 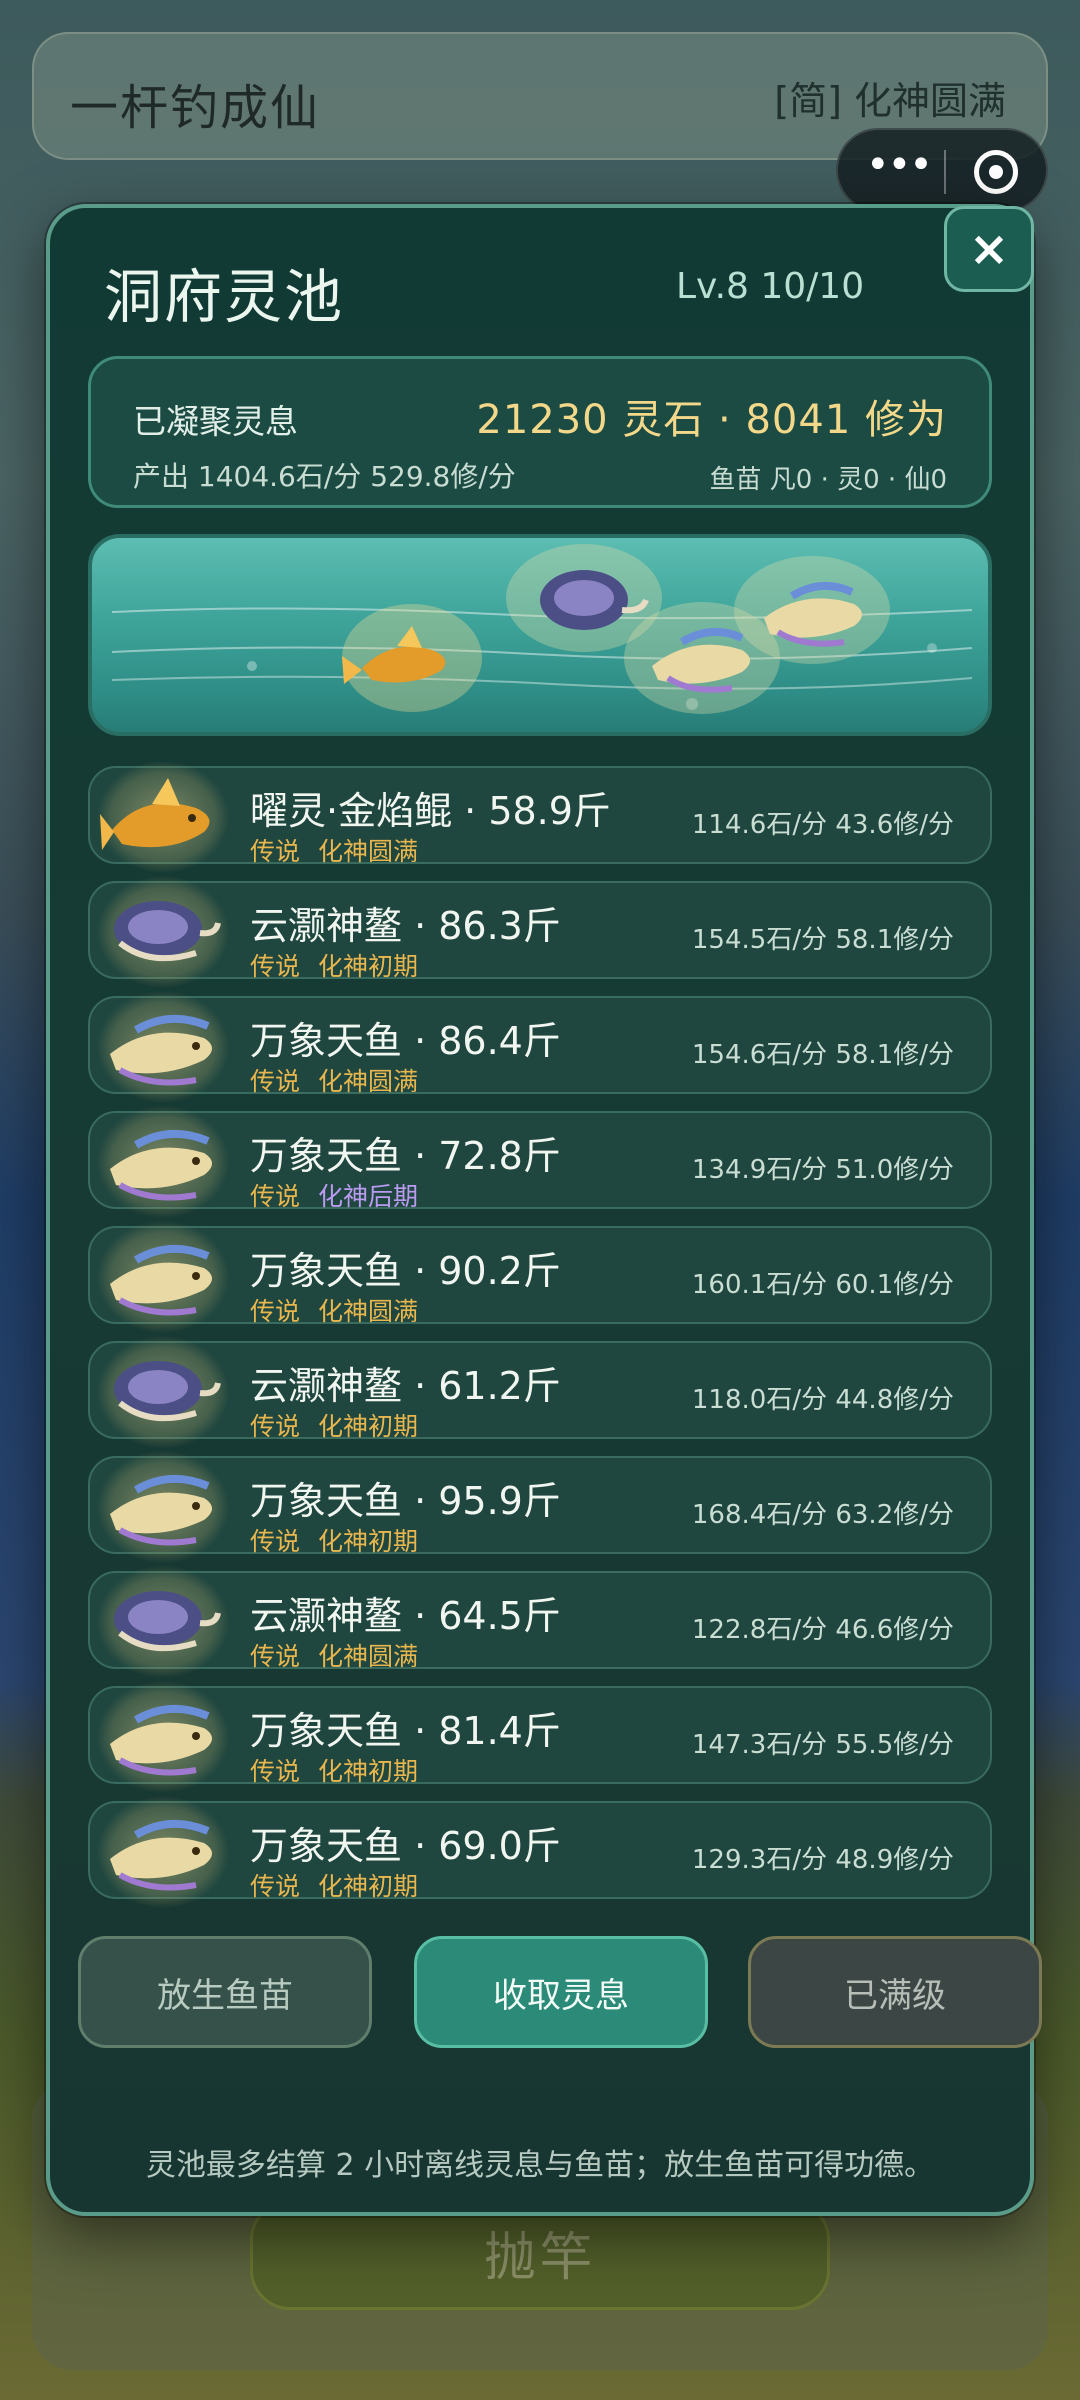 What do you see at coordinates (430, 811) in the screenshot?
I see `fish-name: 曜灵·金焰鲲 · 58.9斤` at bounding box center [430, 811].